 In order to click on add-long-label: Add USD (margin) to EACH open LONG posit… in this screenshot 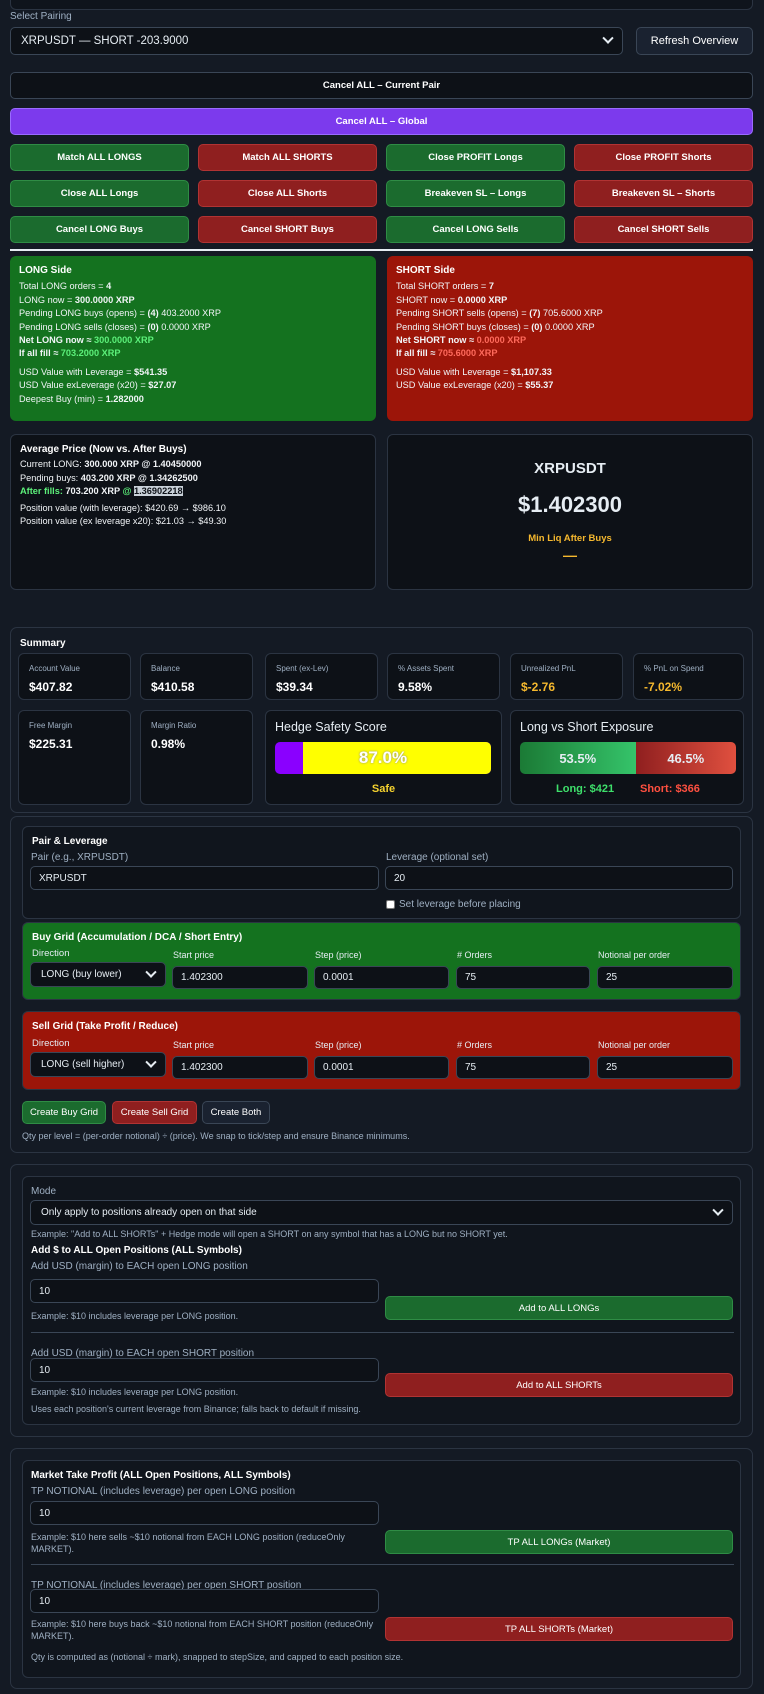, I will do `click(139, 1266)`.